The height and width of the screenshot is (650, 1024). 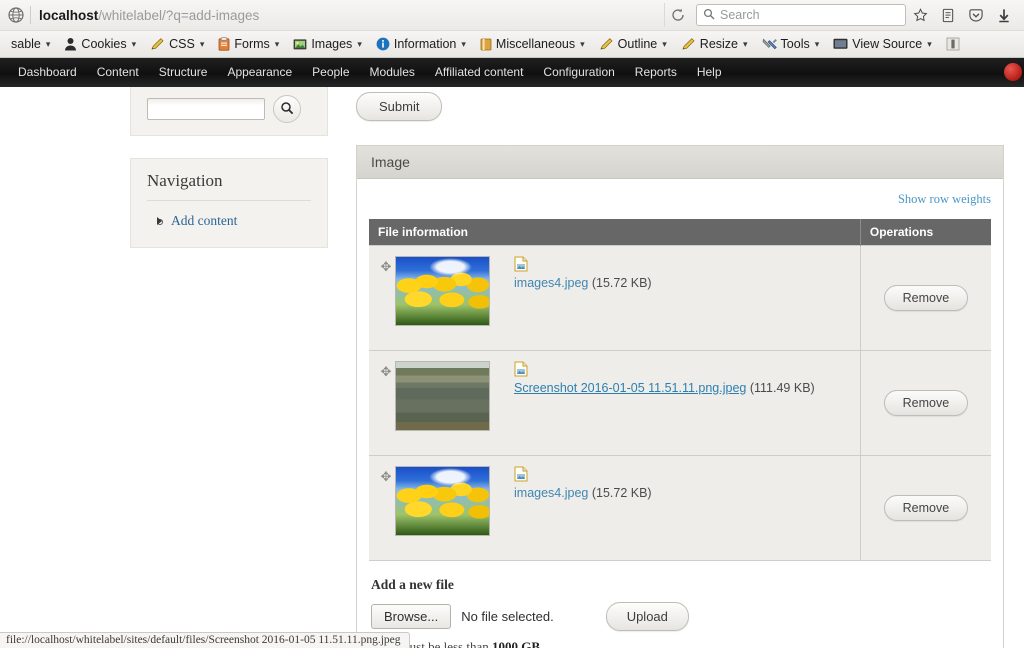 What do you see at coordinates (656, 72) in the screenshot?
I see `admin-menu-item-reports: Reports` at bounding box center [656, 72].